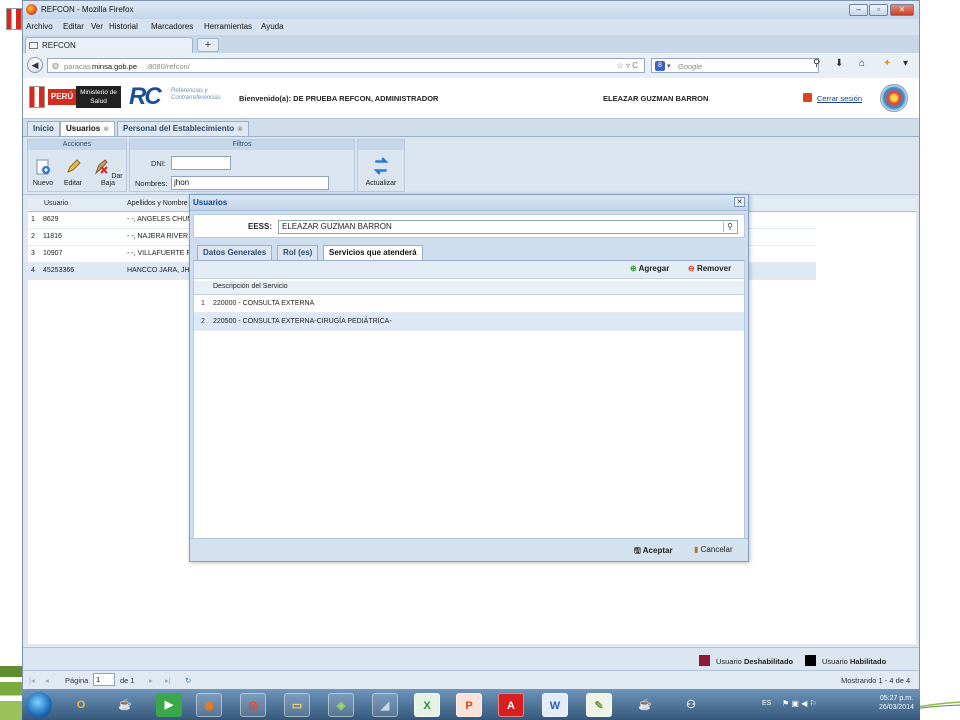 This screenshot has height=720, width=960. Describe the element at coordinates (627, 65) in the screenshot. I see `bookmark-star-icon: ☆ ▿ C` at that location.